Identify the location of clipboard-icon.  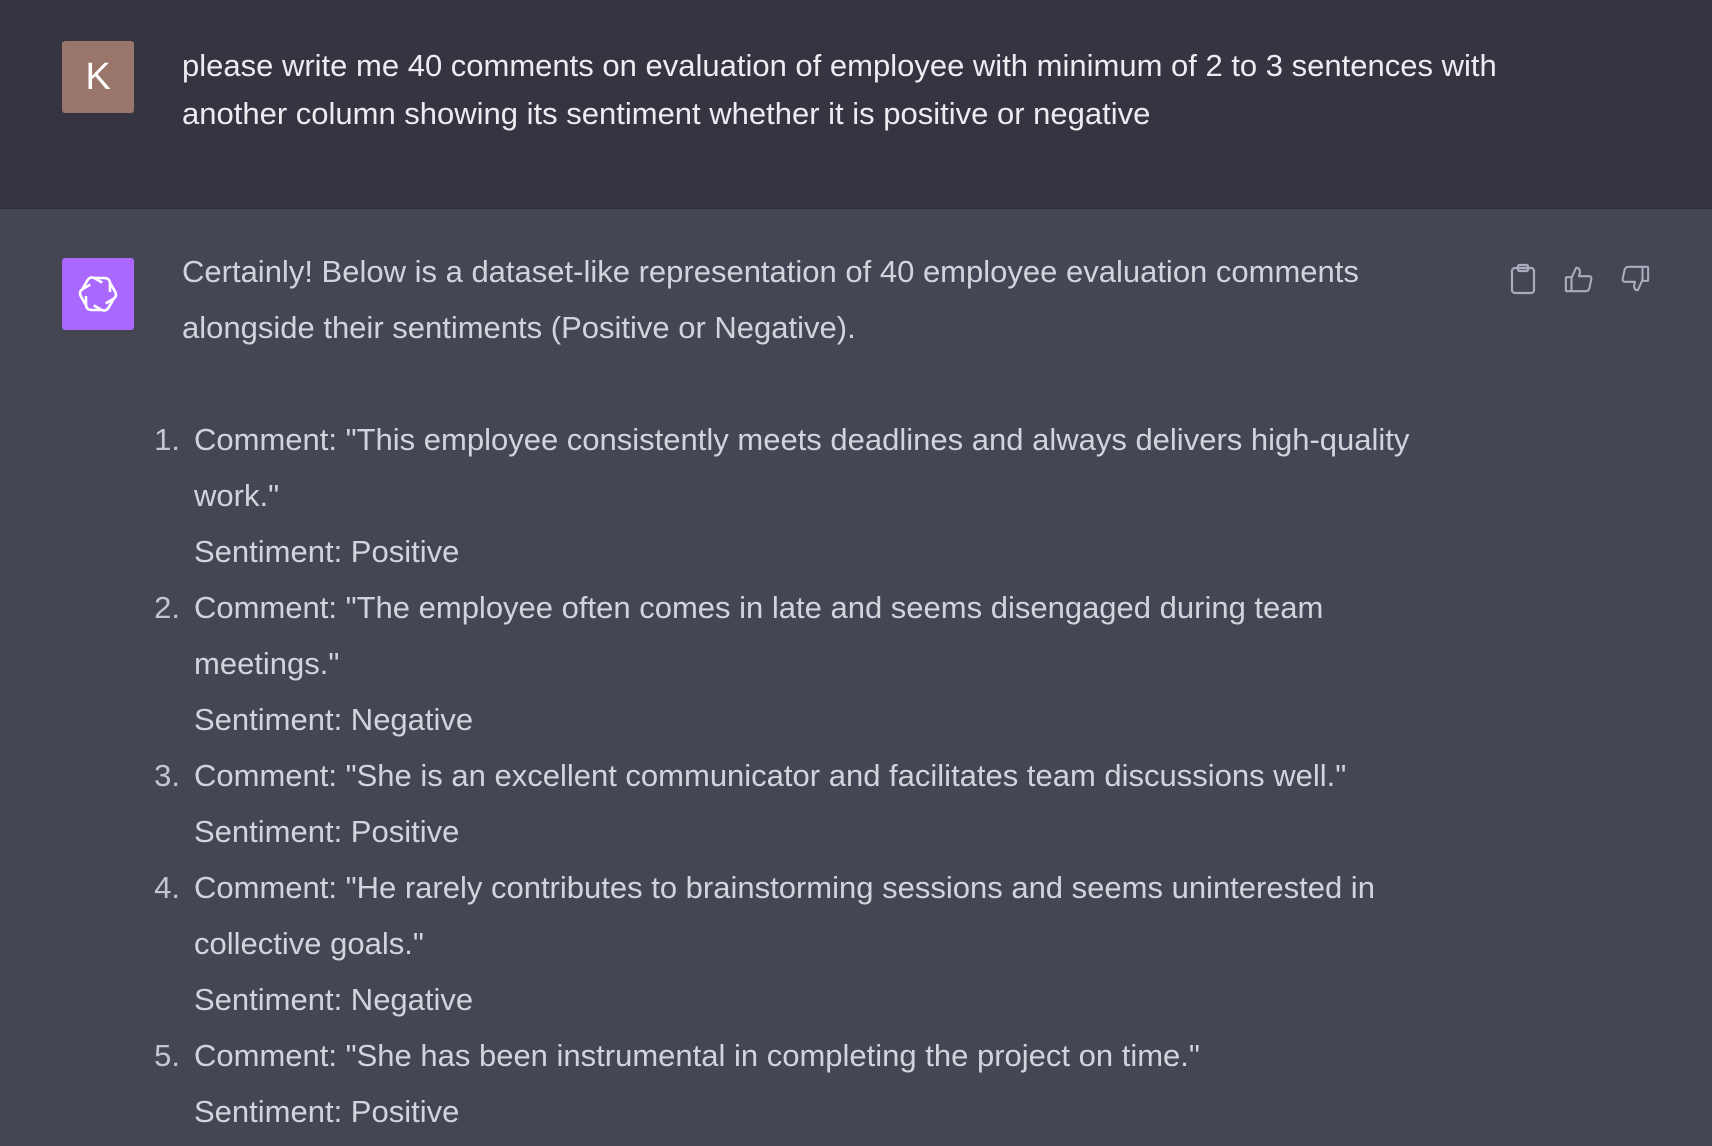
(1523, 279).